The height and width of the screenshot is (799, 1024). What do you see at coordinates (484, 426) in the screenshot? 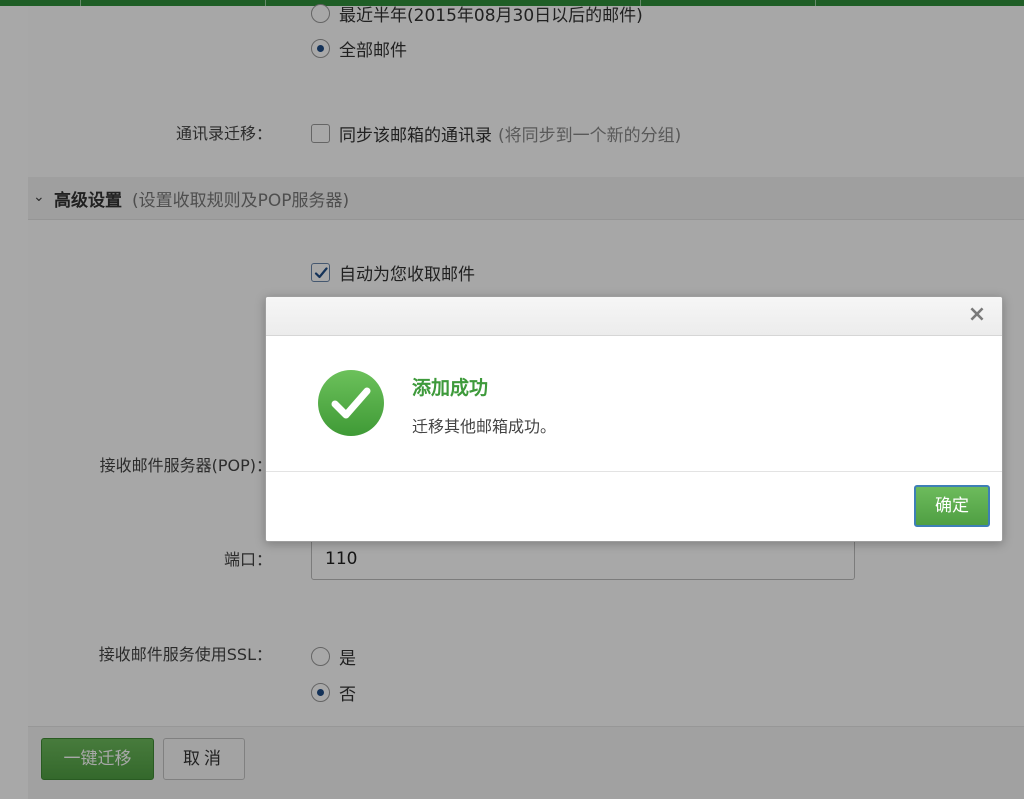
I see `dialog-message: 迁移其他邮箱成功。` at bounding box center [484, 426].